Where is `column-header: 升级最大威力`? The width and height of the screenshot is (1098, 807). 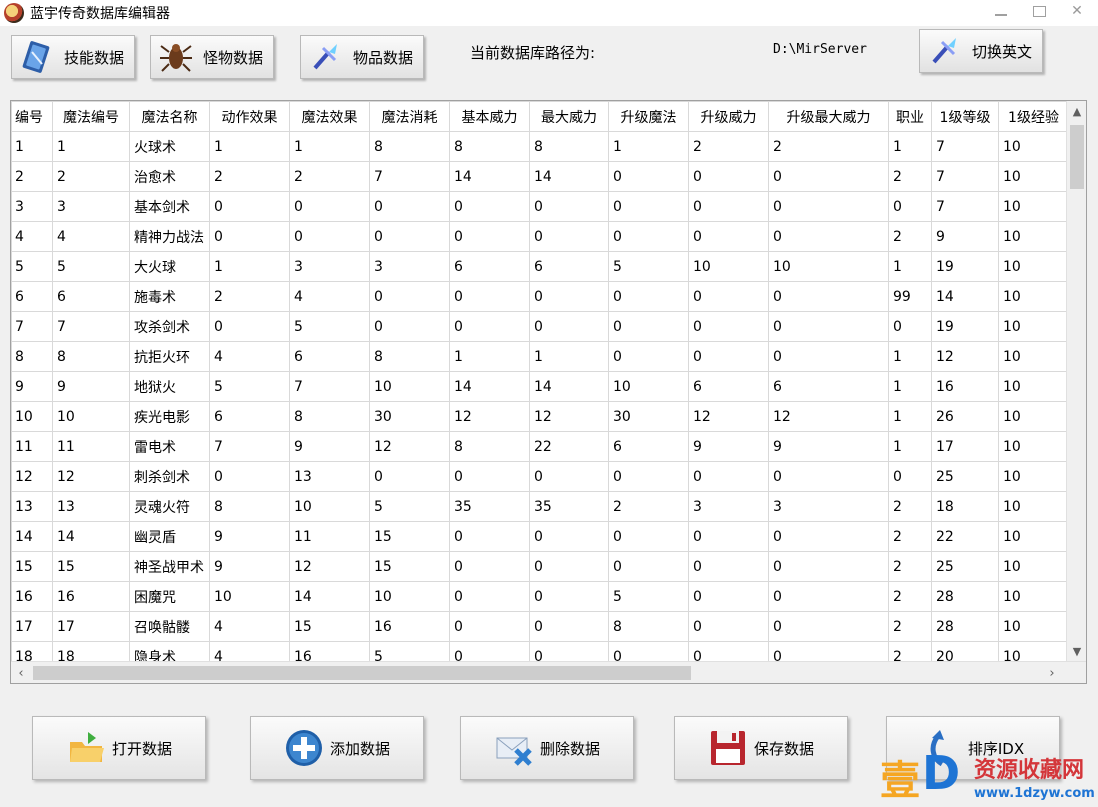 column-header: 升级最大威力 is located at coordinates (828, 116).